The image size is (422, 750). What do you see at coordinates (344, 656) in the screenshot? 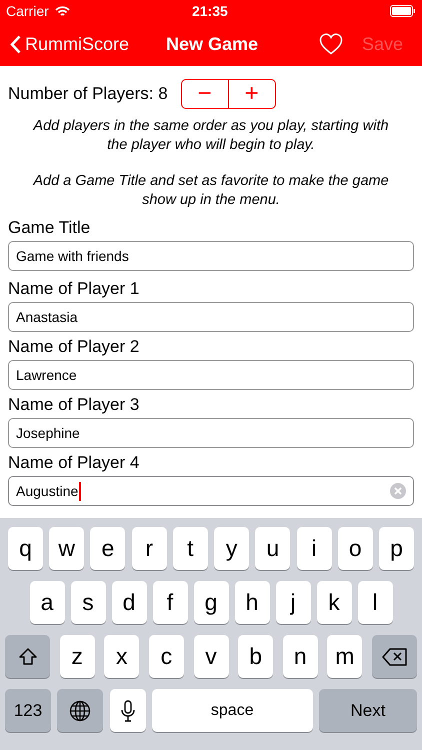
I see `letter-key: m` at bounding box center [344, 656].